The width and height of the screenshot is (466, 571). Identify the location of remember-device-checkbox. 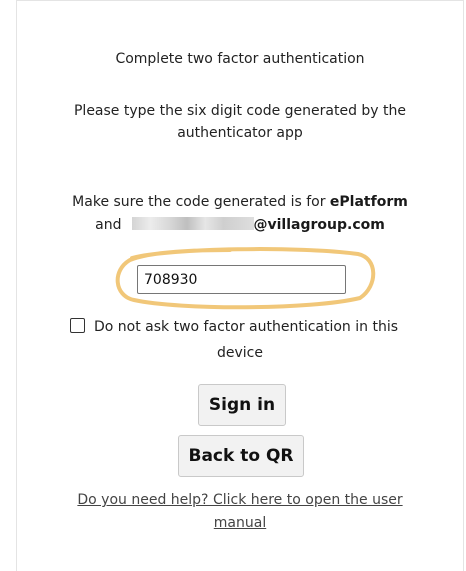
(77, 325).